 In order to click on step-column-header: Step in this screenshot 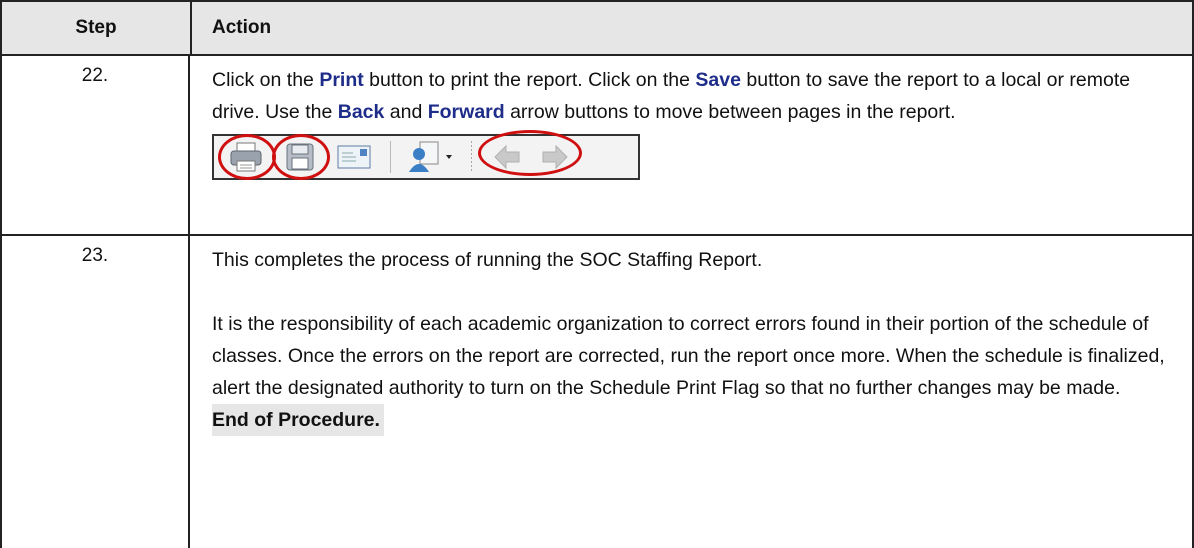, I will do `click(97, 28)`.